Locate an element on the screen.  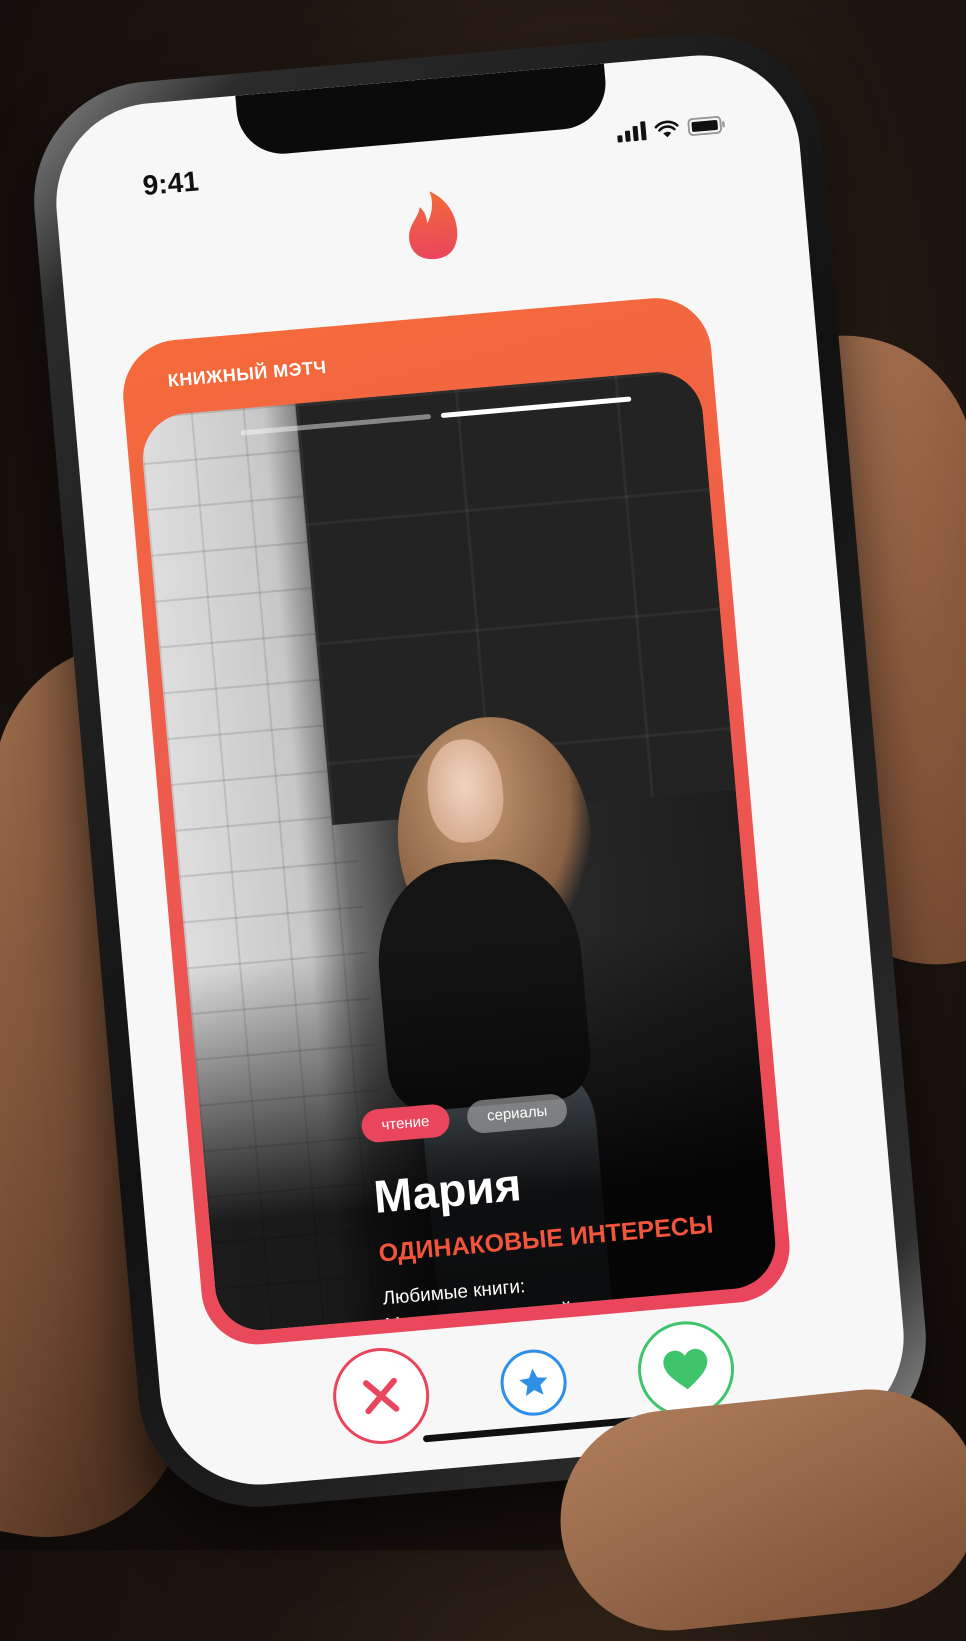
superlike-button is located at coordinates (533, 1382).